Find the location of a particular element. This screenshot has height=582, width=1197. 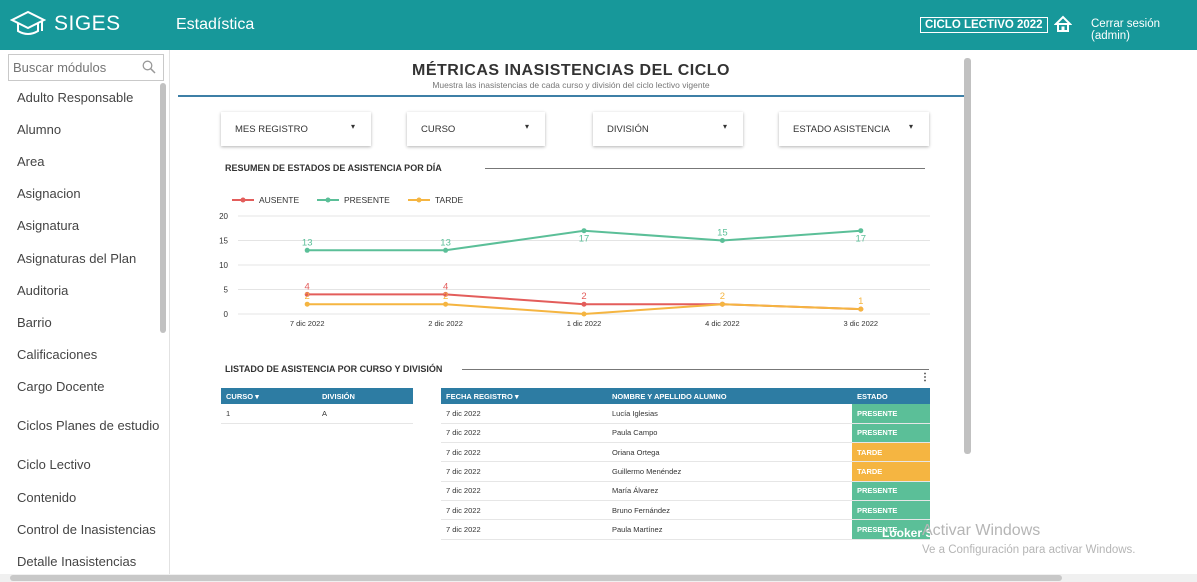

y-tick-label: 15 is located at coordinates (223, 241).